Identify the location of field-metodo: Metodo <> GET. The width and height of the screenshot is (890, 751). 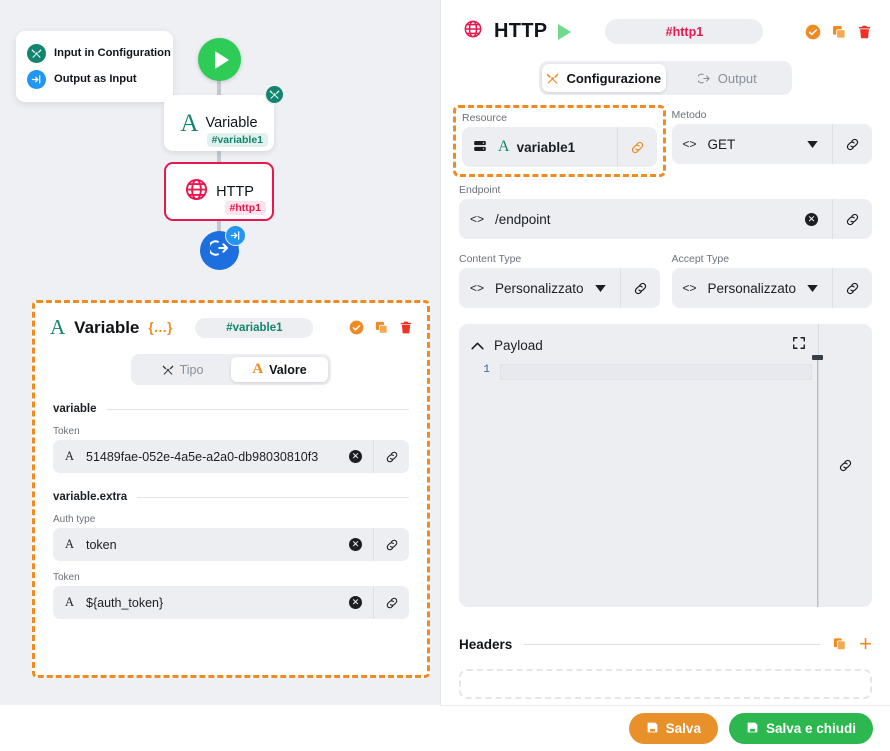
(771, 139).